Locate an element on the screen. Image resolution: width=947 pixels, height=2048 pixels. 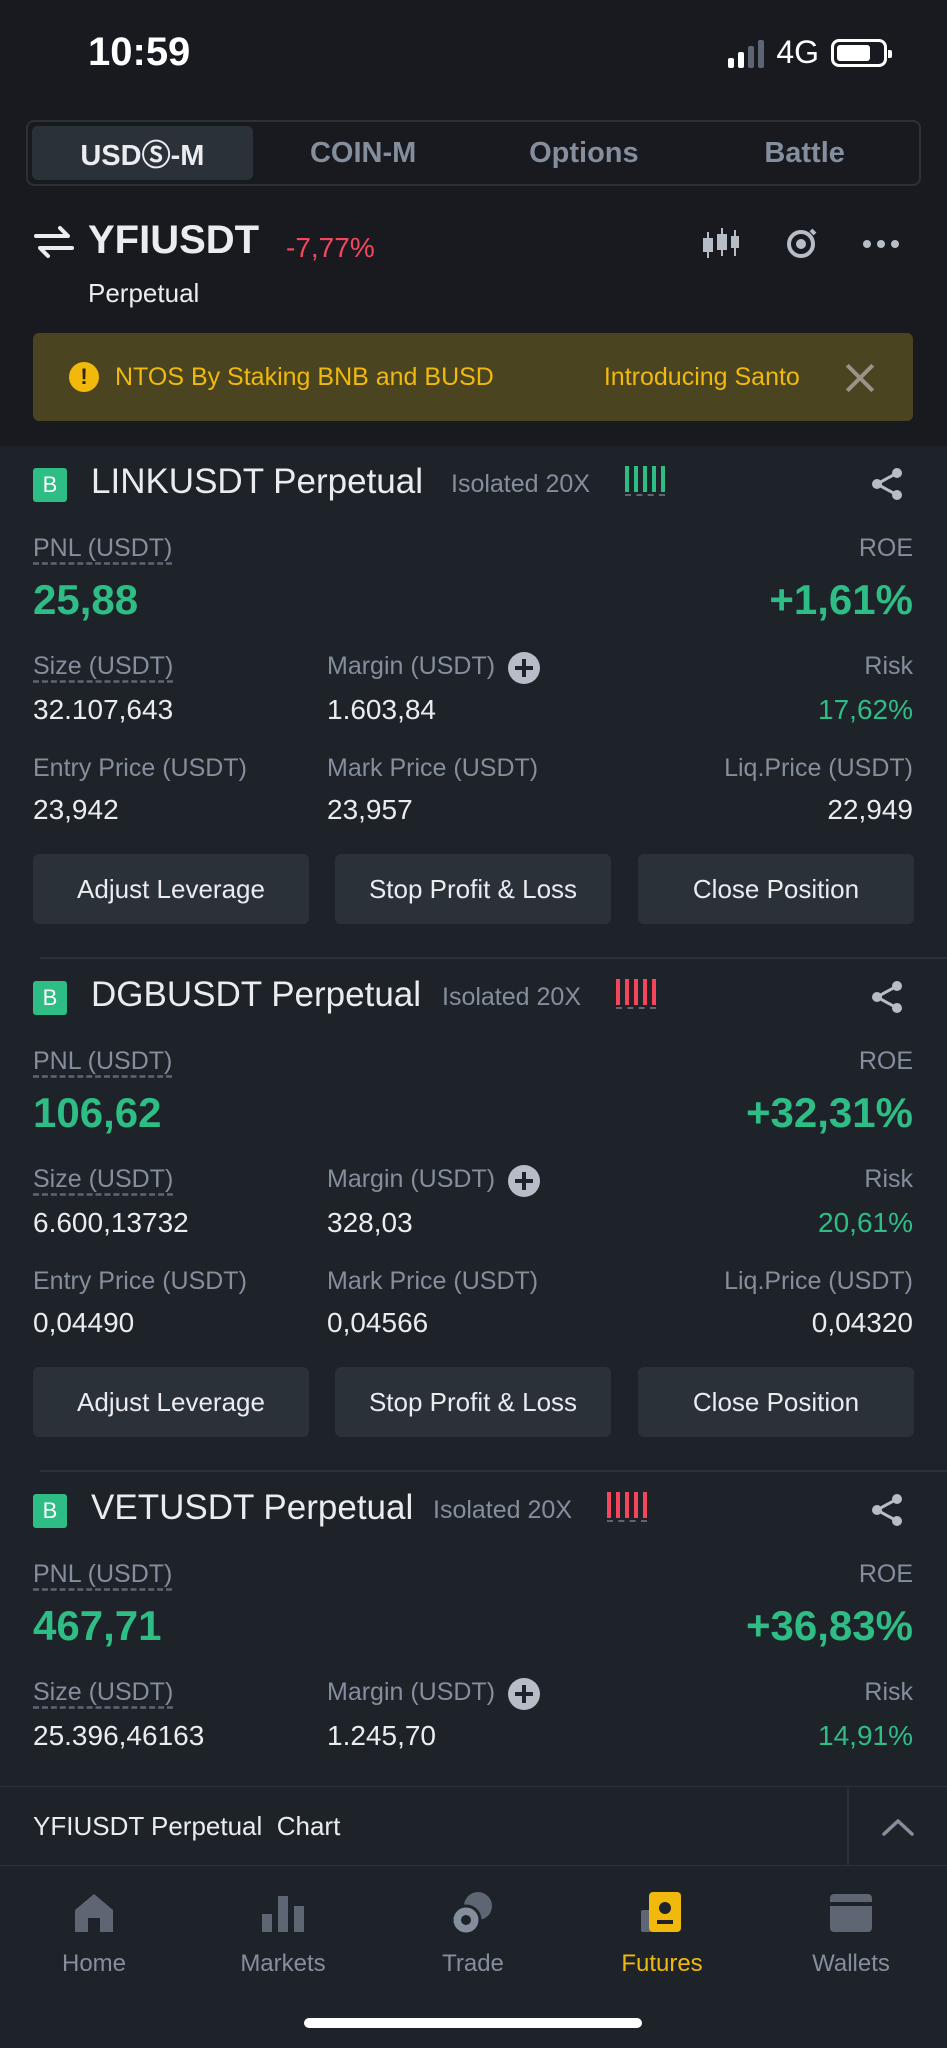
mark-price-value: 0,04566 is located at coordinates (378, 1322).